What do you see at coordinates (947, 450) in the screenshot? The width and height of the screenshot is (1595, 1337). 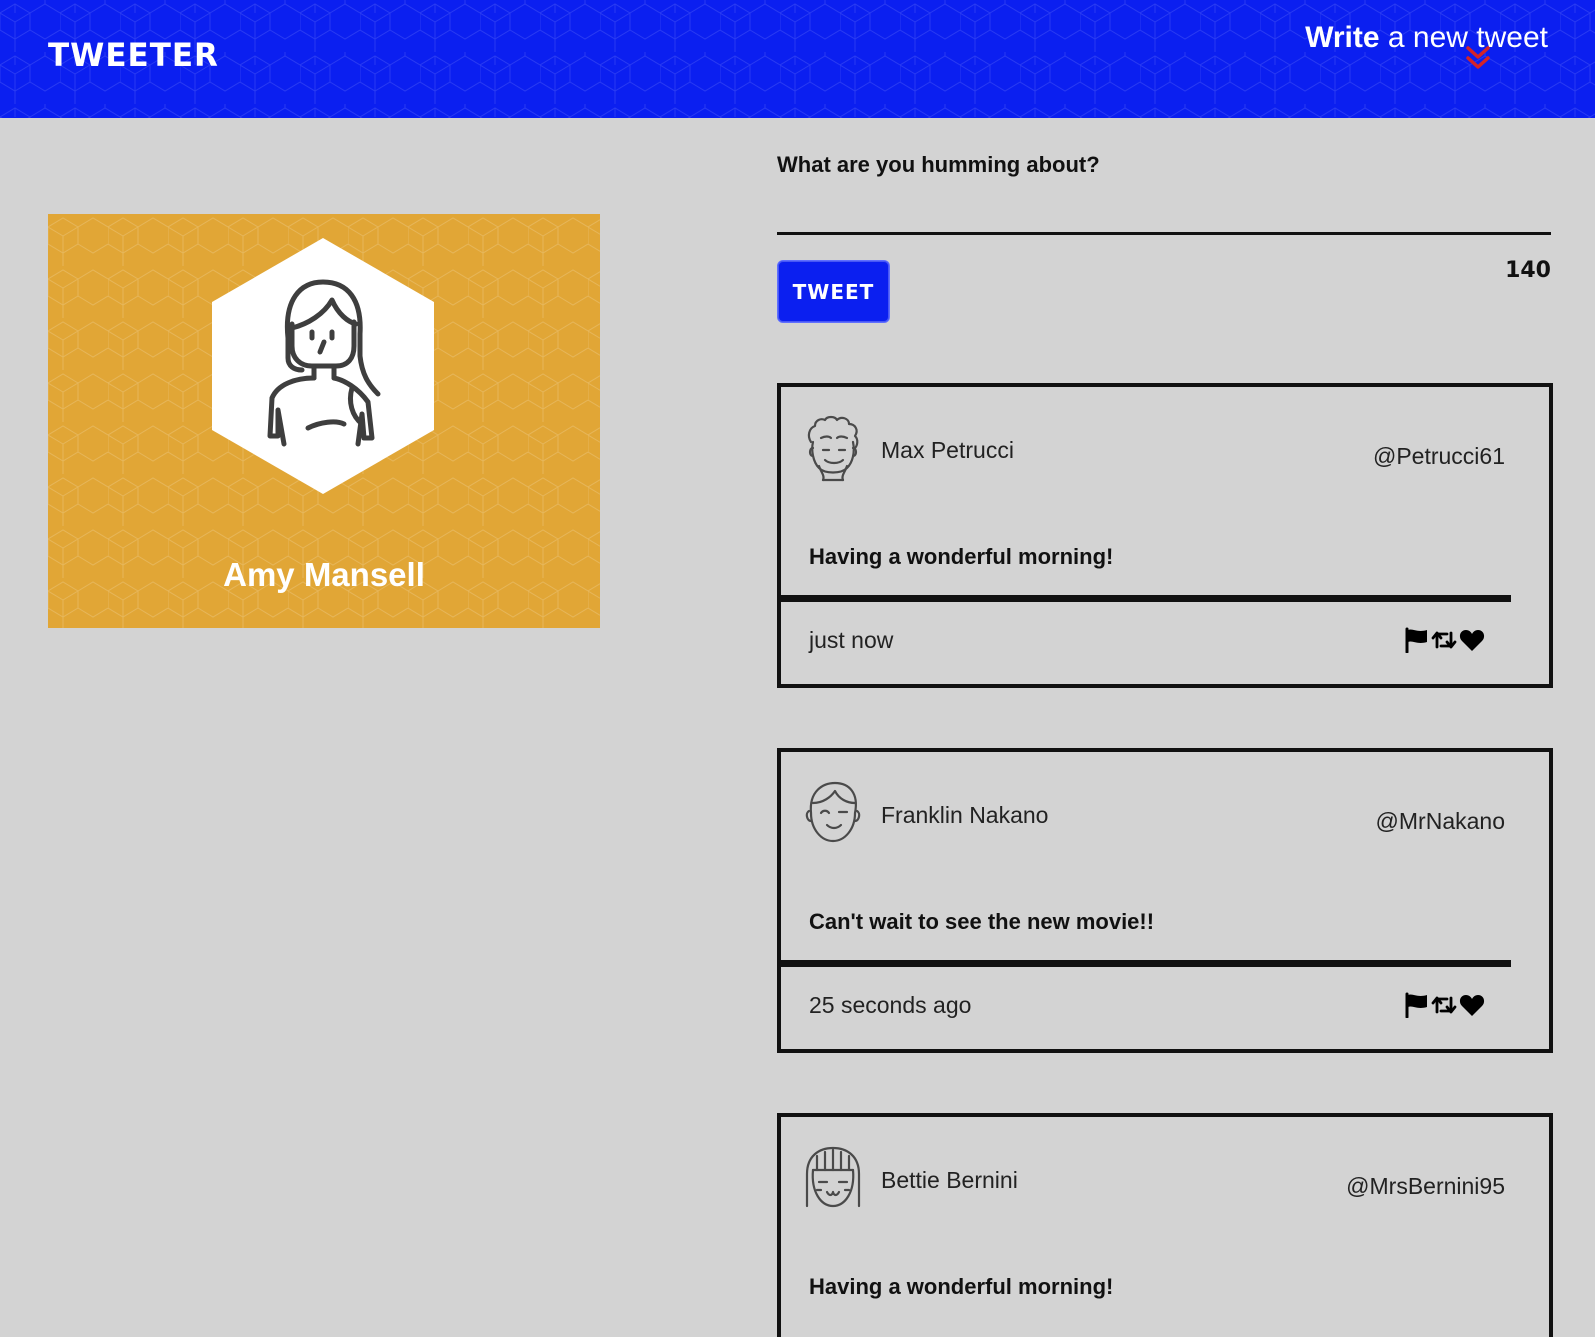 I see `tweet-author-name: Max Petrucci` at bounding box center [947, 450].